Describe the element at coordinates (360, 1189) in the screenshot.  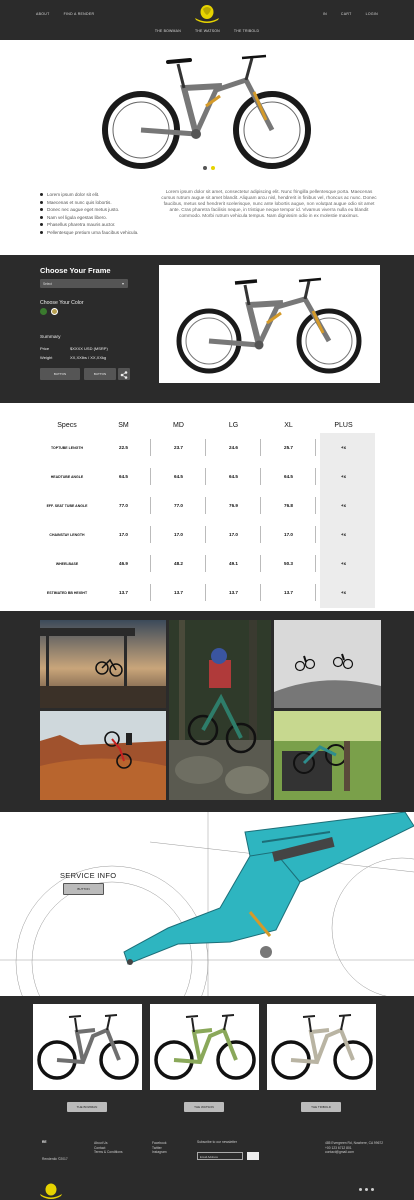
I see `facebook-icon` at that location.